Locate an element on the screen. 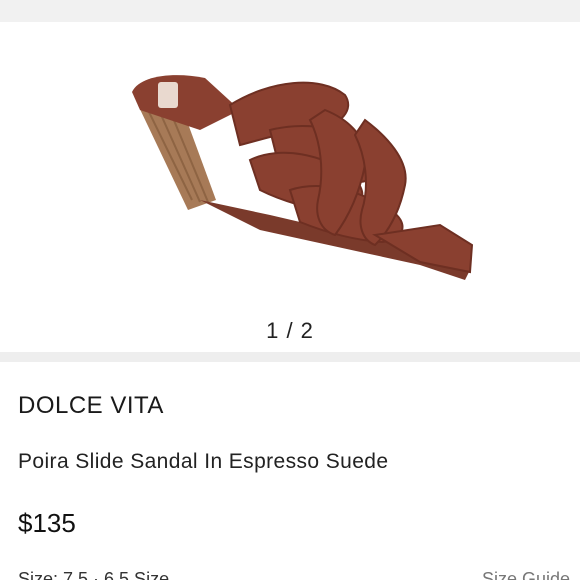 The width and height of the screenshot is (580, 580). size-info: Size: 7.5 · 6.5 Size is located at coordinates (94, 575).